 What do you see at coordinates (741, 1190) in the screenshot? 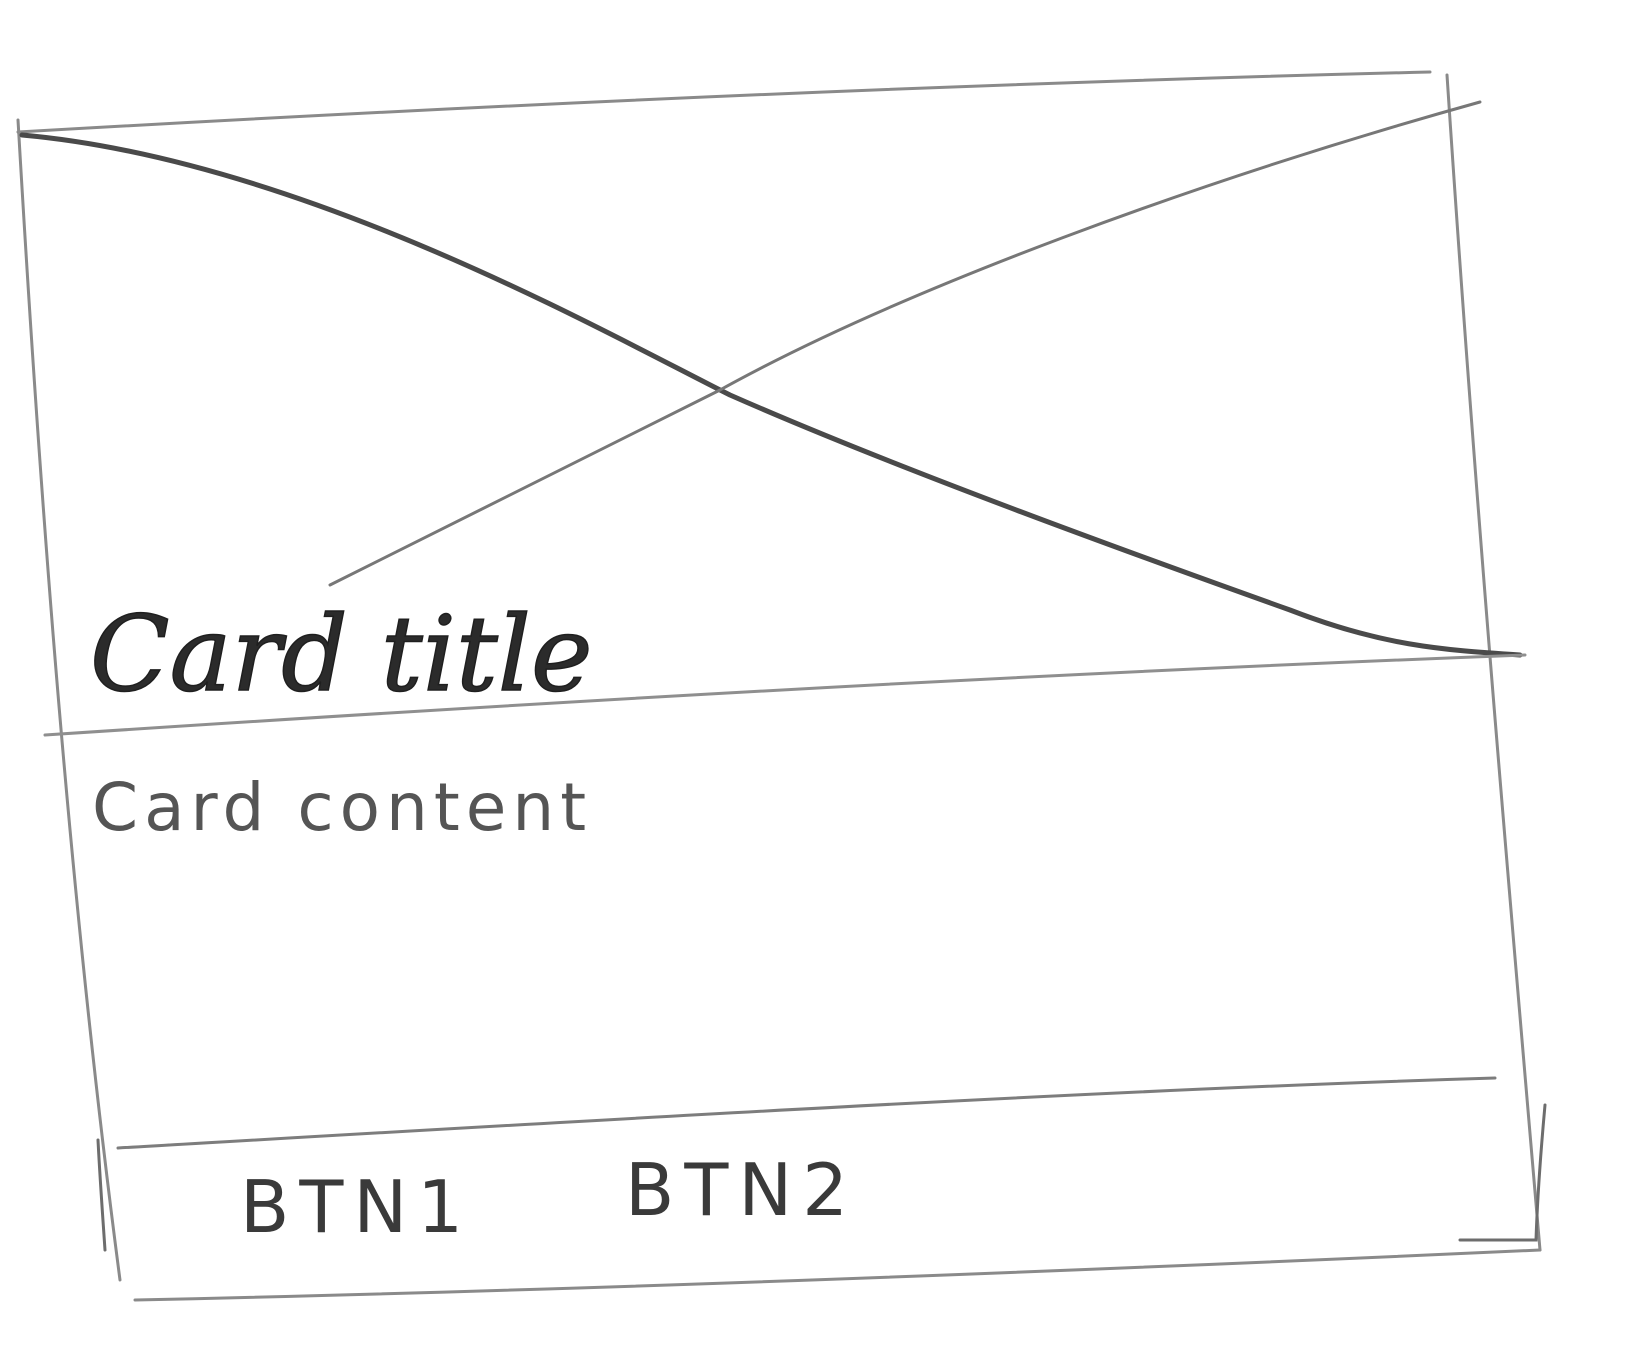
I see `btn2-button: BTN2` at bounding box center [741, 1190].